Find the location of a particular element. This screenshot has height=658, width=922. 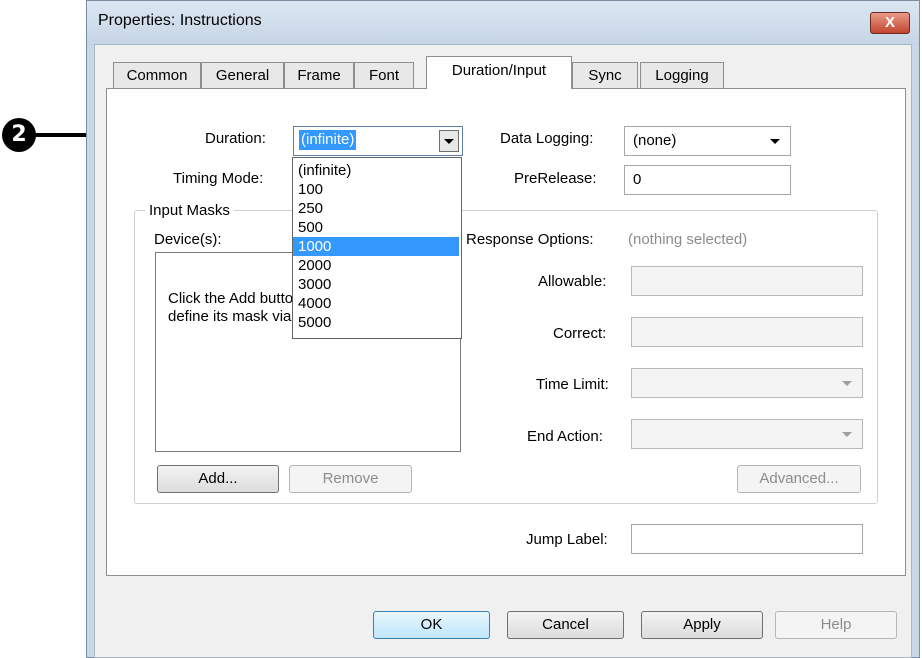

callout-number-badge: 2 is located at coordinates (19, 135).